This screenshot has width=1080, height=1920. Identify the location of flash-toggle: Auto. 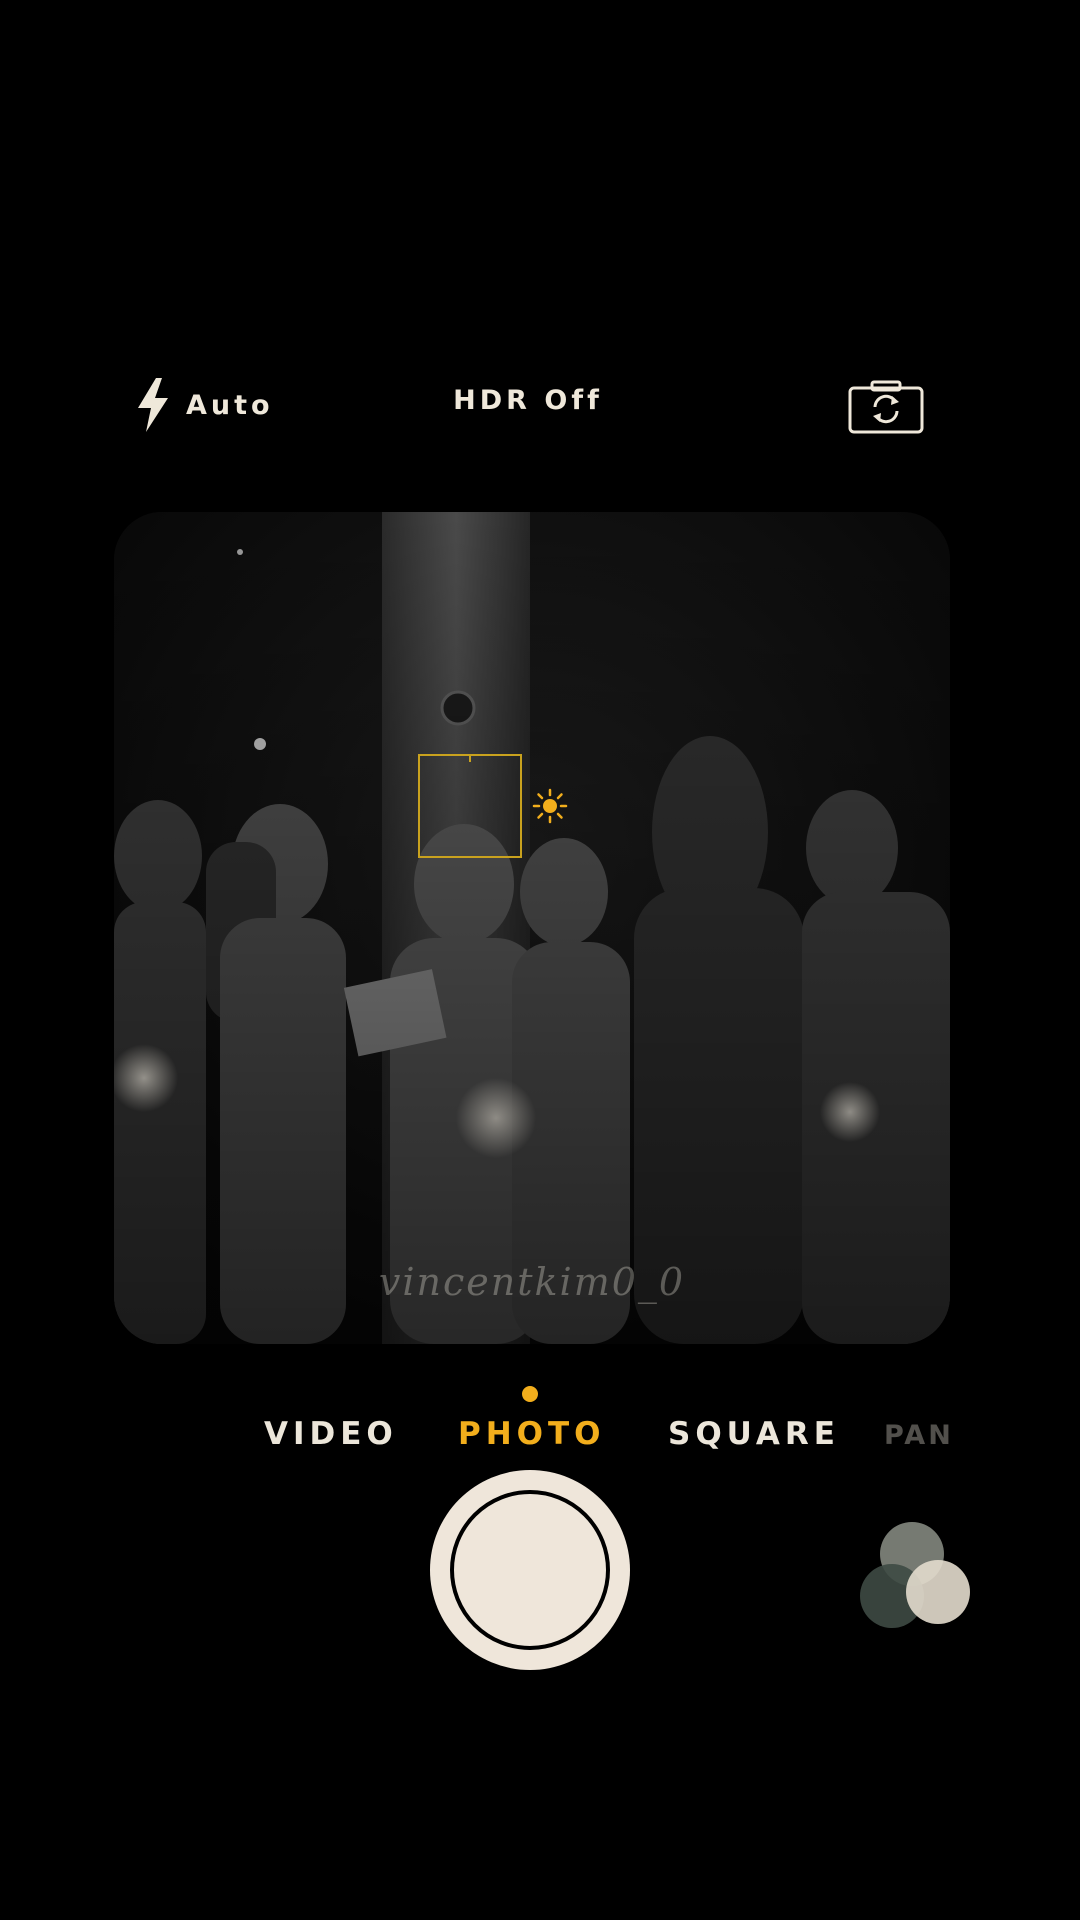
(205, 405).